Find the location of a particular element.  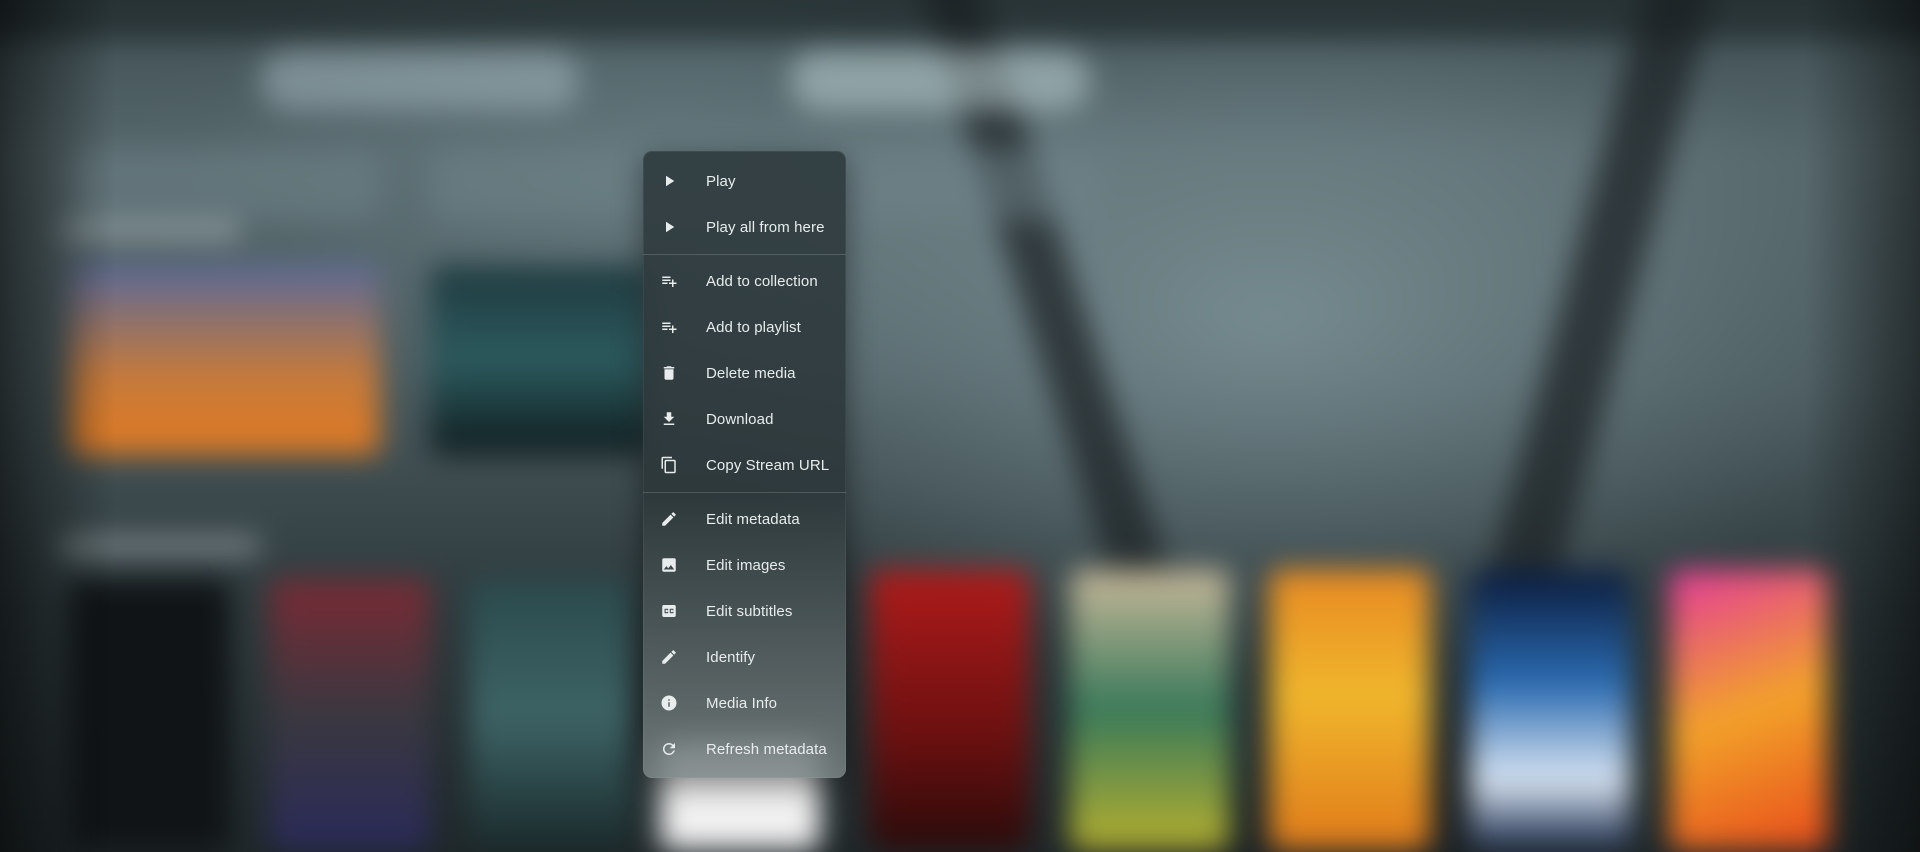

closed-caption-icon is located at coordinates (669, 611).